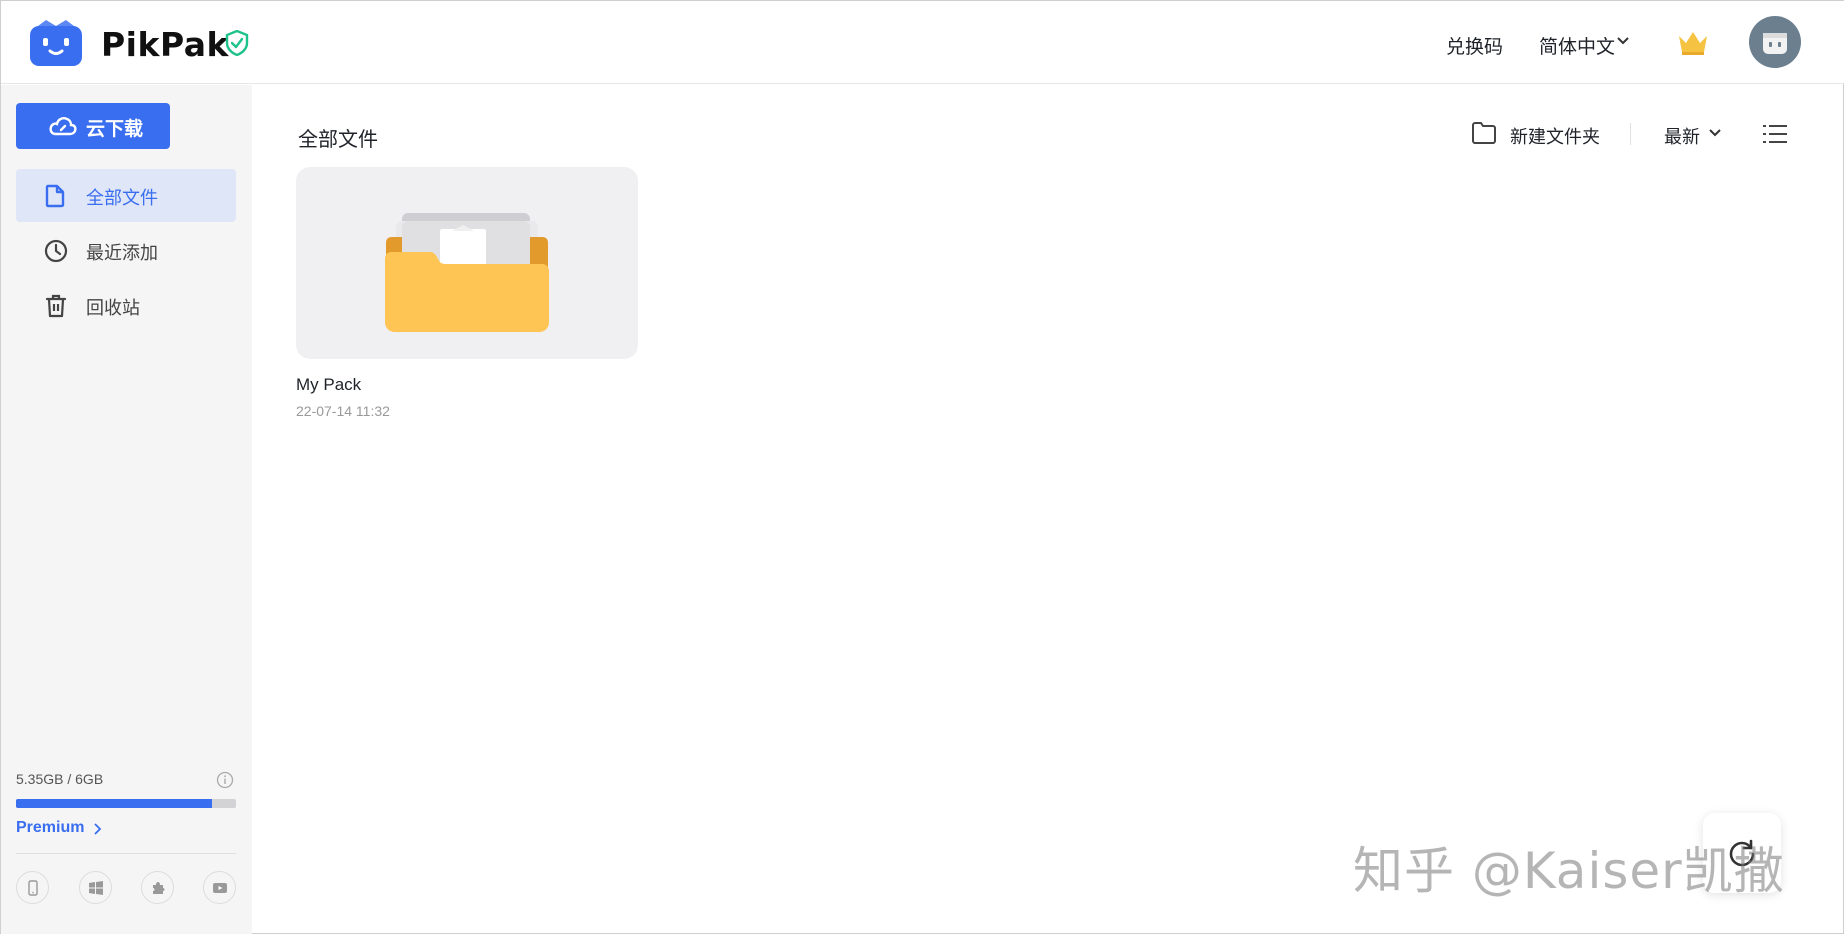 The height and width of the screenshot is (934, 1844). Describe the element at coordinates (56, 251) in the screenshot. I see `clock-icon` at that location.